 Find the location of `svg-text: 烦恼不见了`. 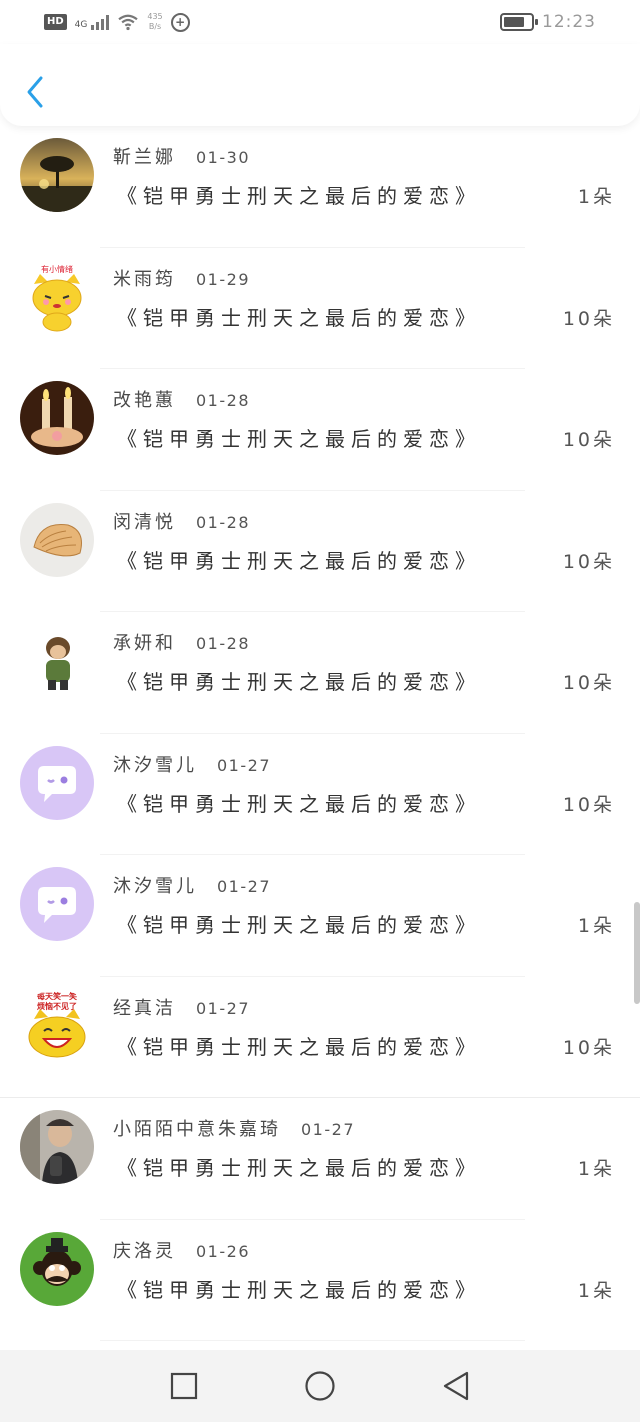

svg-text: 烦恼不见了 is located at coordinates (57, 1006).